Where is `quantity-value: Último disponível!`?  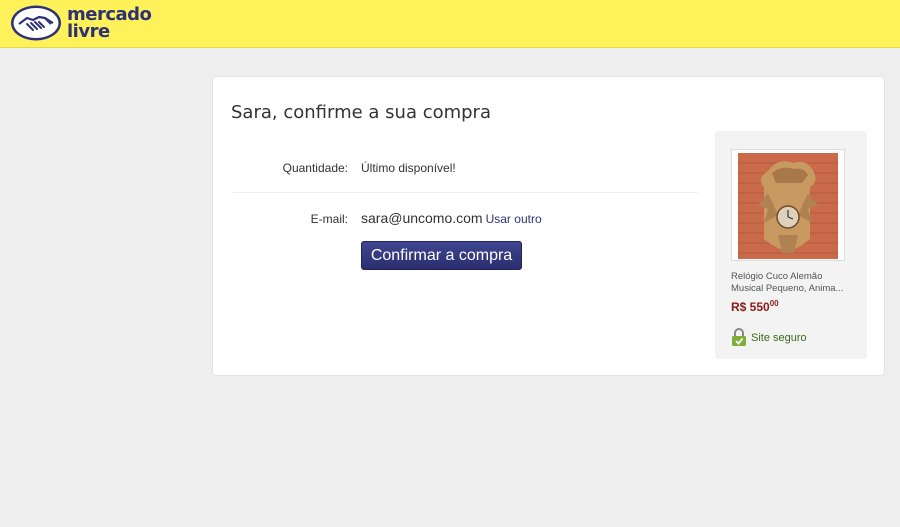
quantity-value: Último disponível! is located at coordinates (408, 168).